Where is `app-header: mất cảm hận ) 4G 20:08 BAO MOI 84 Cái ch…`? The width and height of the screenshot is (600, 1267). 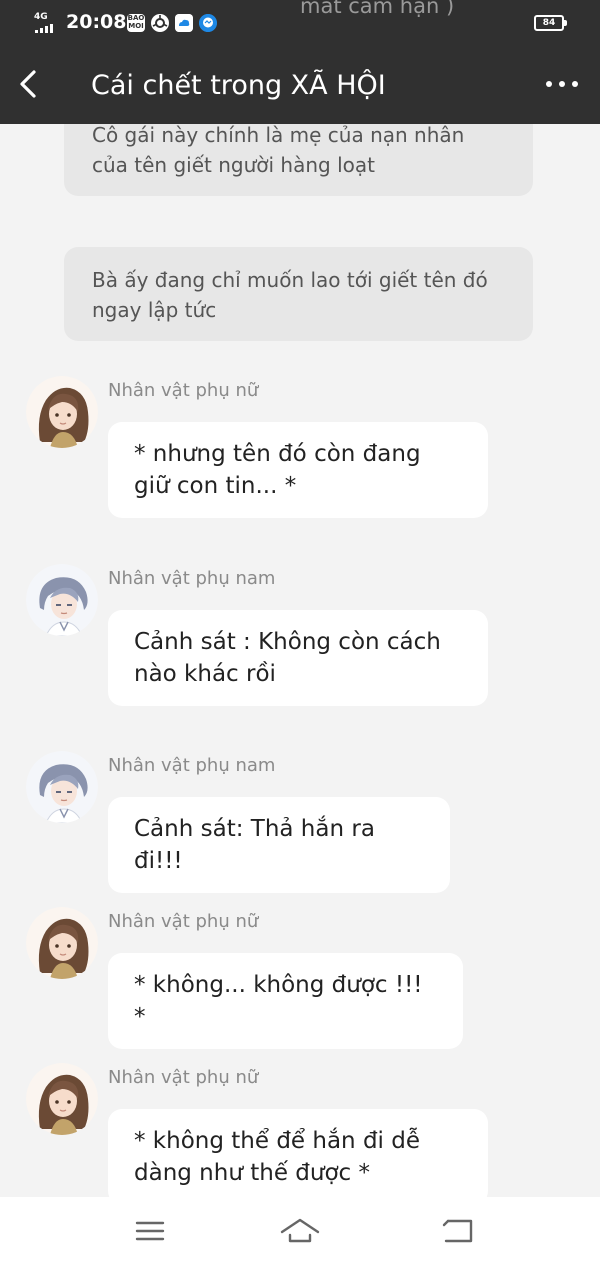 app-header: mất cảm hận ) 4G 20:08 BAO MOI 84 Cái ch… is located at coordinates (300, 62).